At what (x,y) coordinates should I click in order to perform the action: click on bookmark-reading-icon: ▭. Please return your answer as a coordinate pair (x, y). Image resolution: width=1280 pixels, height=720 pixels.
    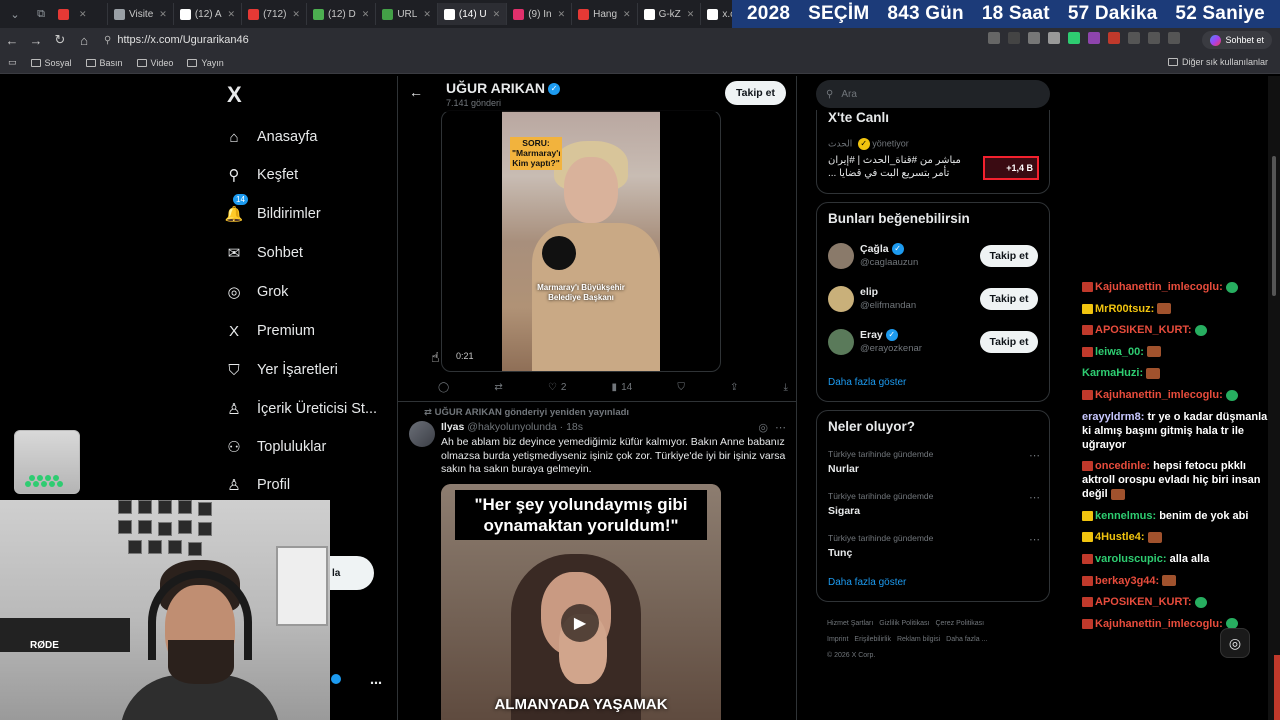
    Looking at the image, I should click on (12, 62).